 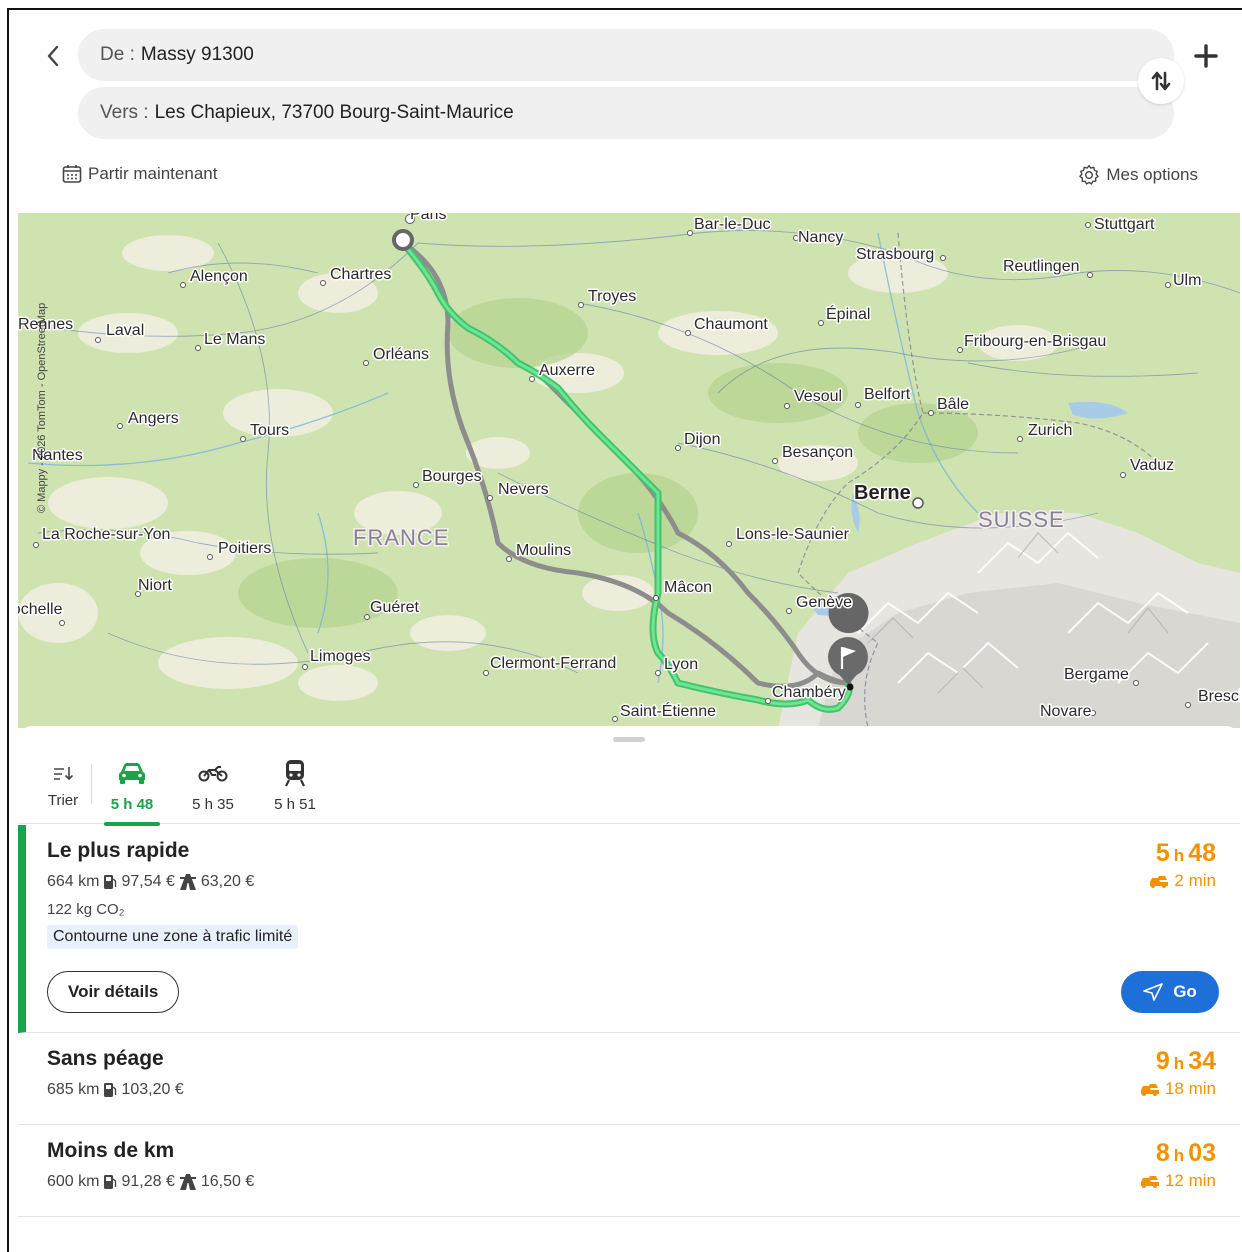 I want to click on route-distance: 664 km, so click(x=73, y=881).